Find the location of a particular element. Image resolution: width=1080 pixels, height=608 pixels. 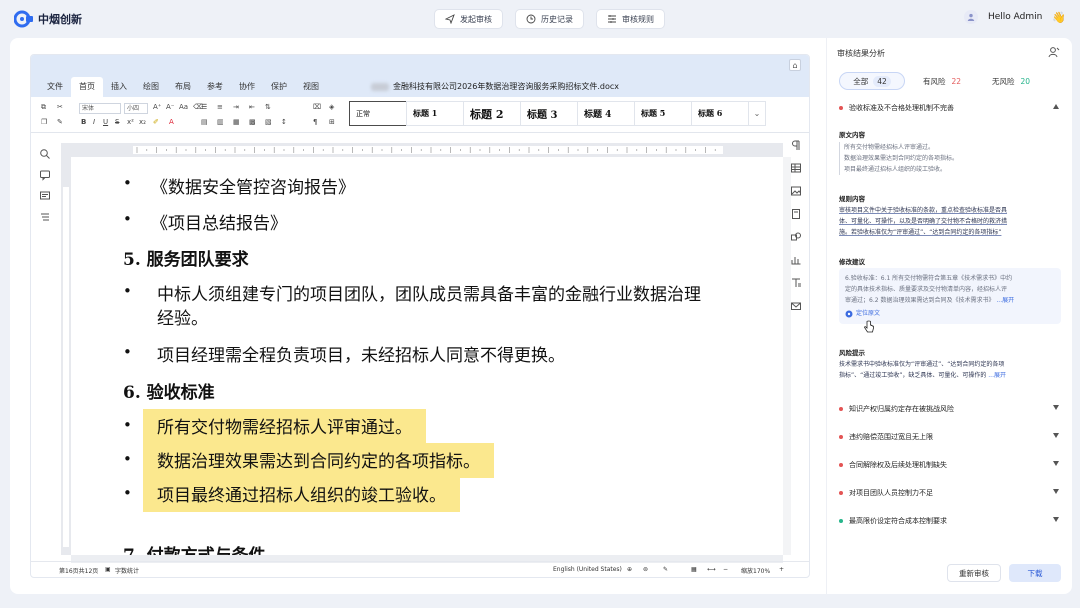

style-heading-2: 标题 2 is located at coordinates (492, 113).